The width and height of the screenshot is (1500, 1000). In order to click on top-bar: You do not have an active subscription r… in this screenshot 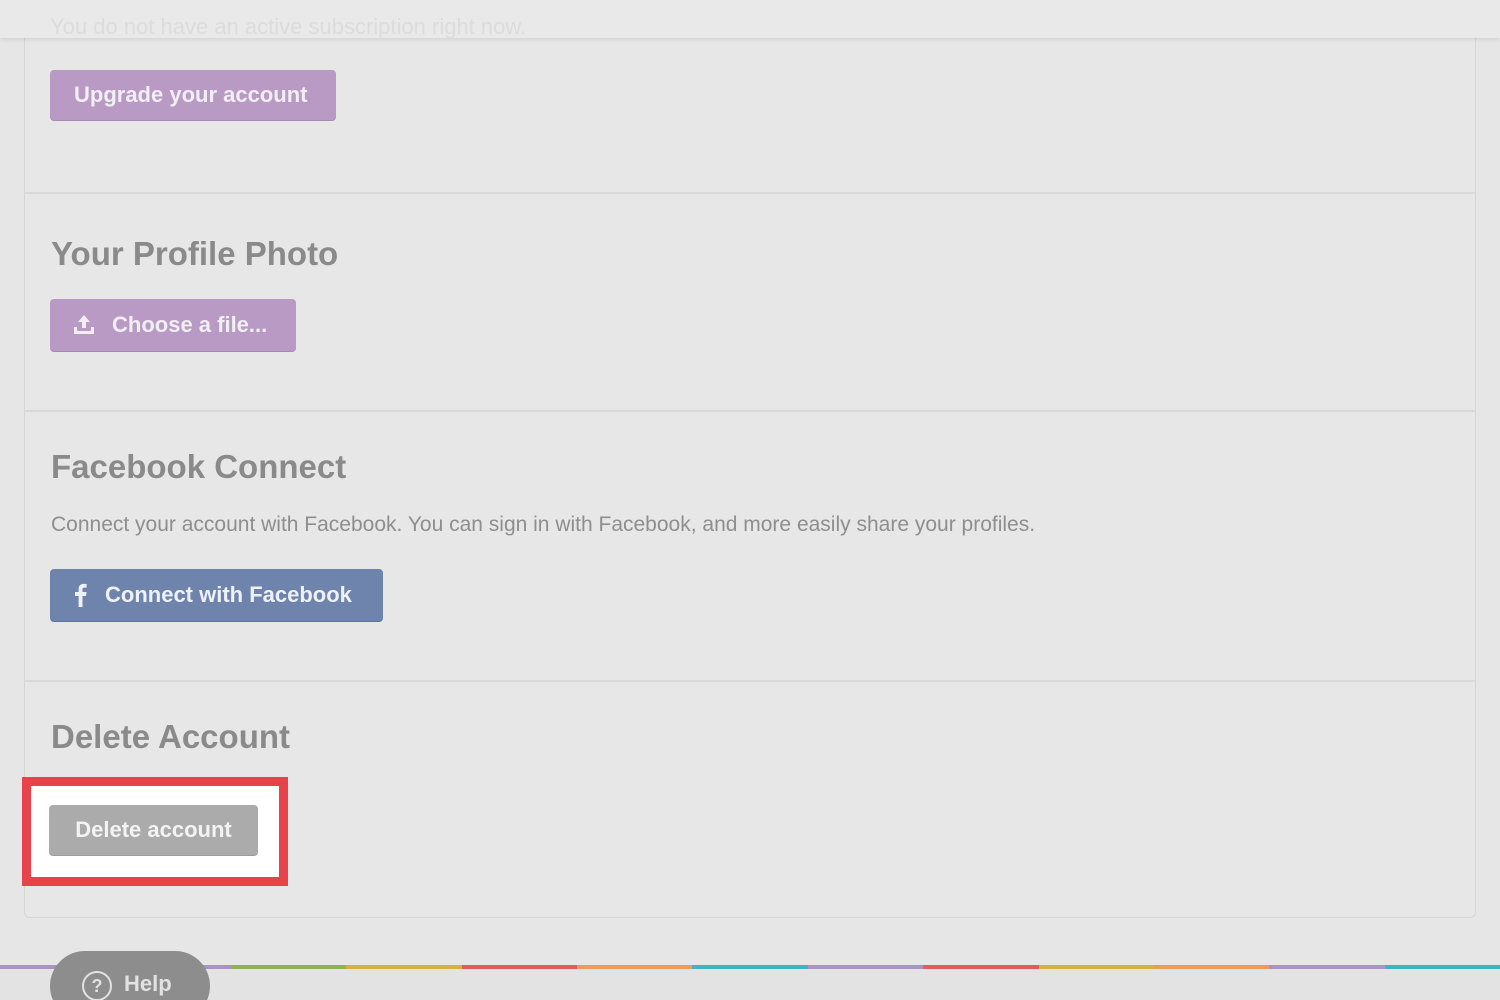, I will do `click(750, 19)`.